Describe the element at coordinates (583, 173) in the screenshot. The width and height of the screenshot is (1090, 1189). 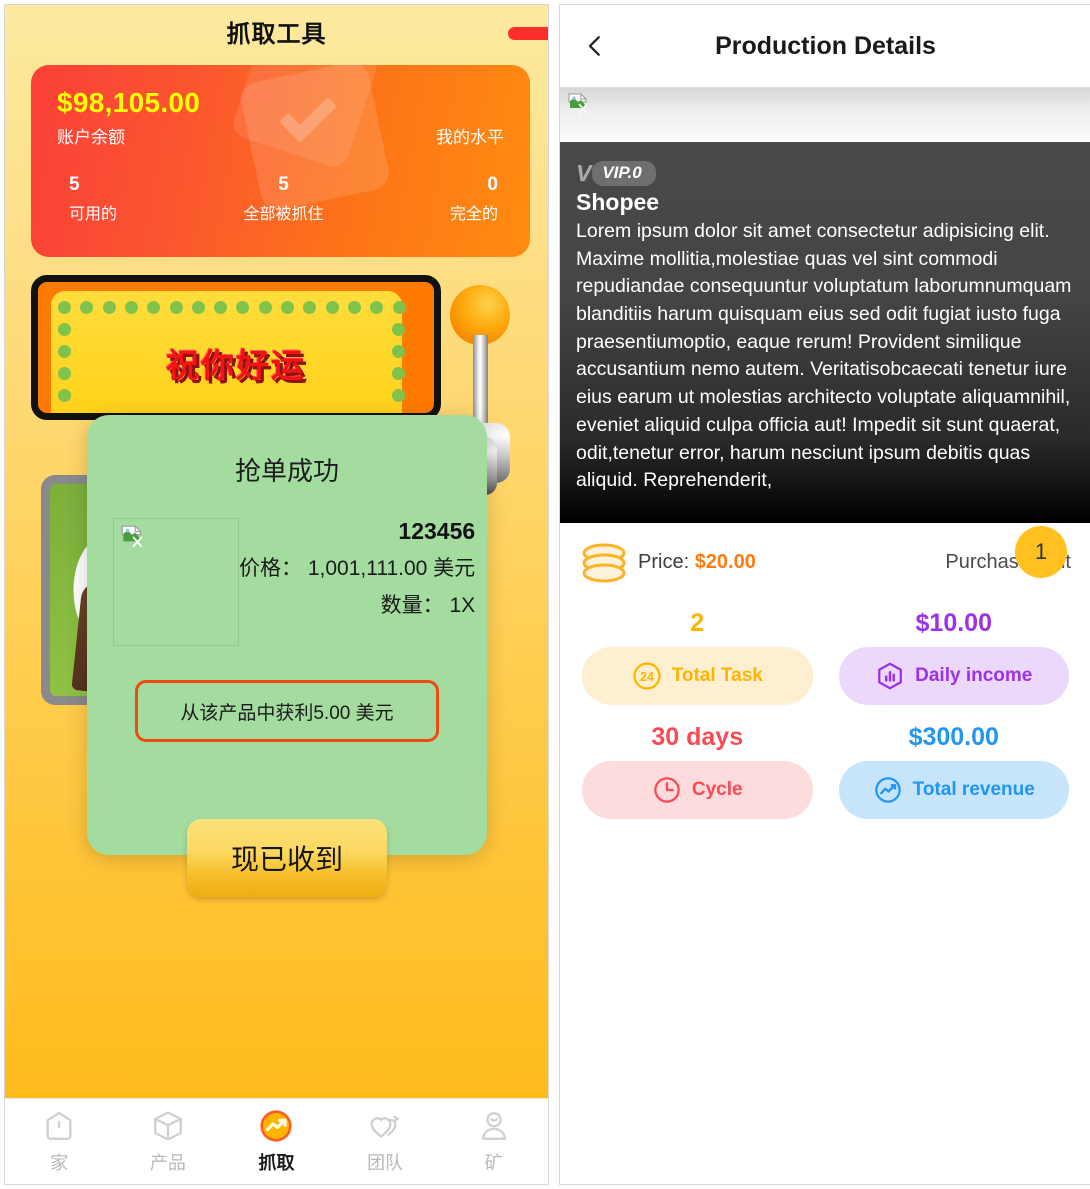
I see `vip-v-glyph: V` at that location.